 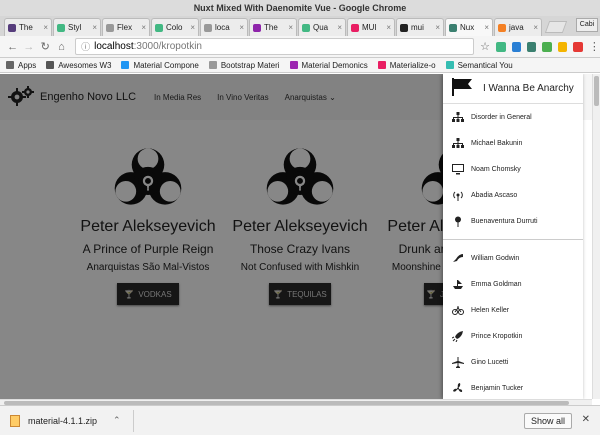 I want to click on drawer-item-label: Noam Chomsky, so click(x=496, y=169).